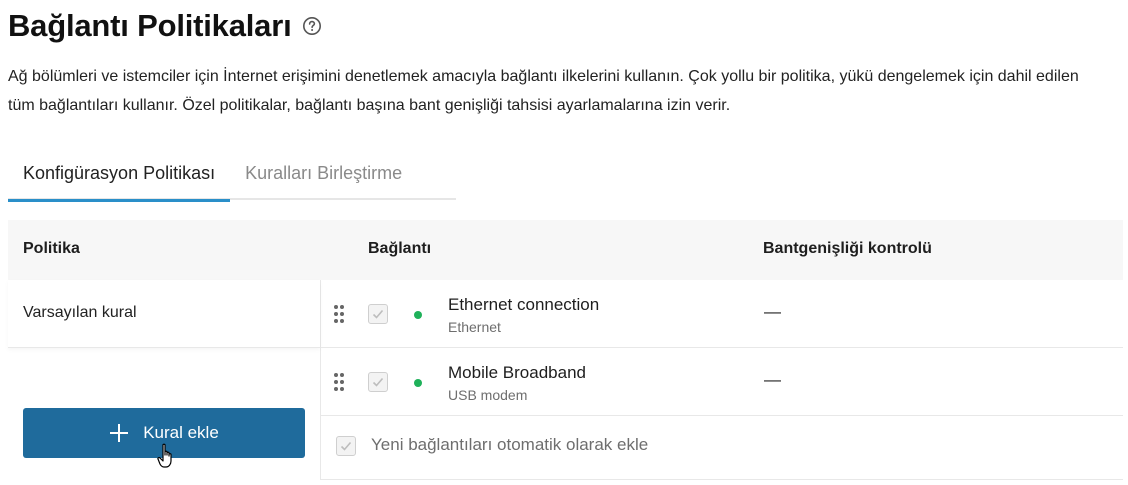 This screenshot has height=485, width=1128. What do you see at coordinates (722, 314) in the screenshot?
I see `connection-row-ethernet: Ethernet connection Ethernet —` at bounding box center [722, 314].